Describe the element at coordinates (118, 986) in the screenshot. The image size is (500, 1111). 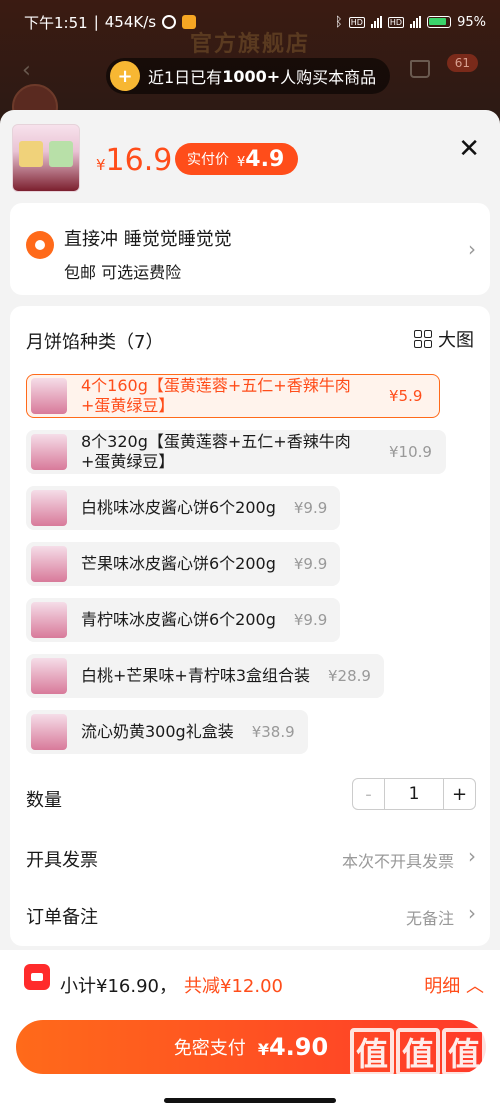
I see `subtotal: 小计¥16.90，` at that location.